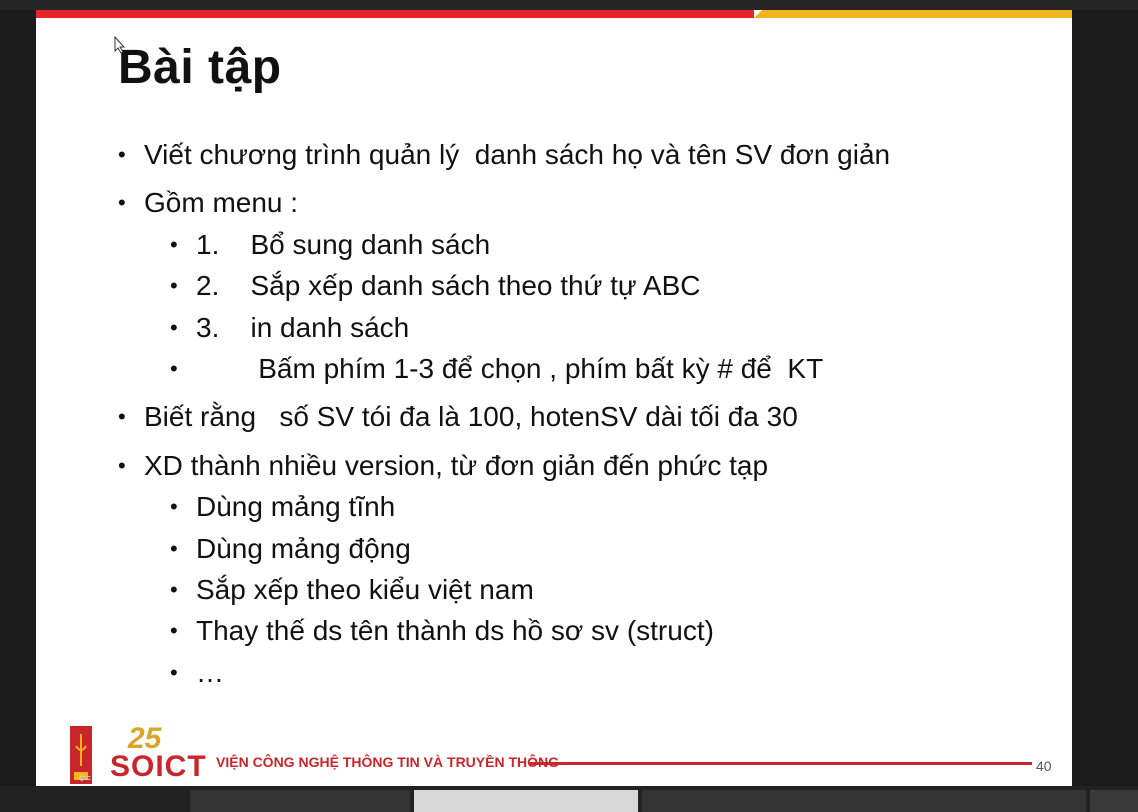 The width and height of the screenshot is (1138, 812). I want to click on logo-soict-text: SOICT, so click(158, 766).